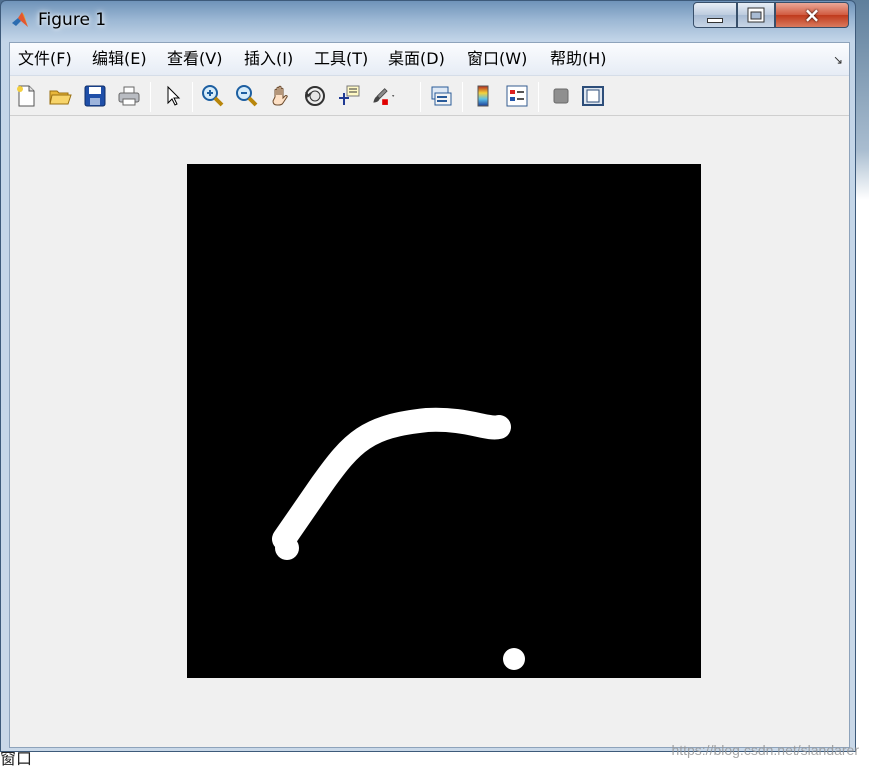 This screenshot has height=773, width=869. What do you see at coordinates (72, 20) in the screenshot?
I see `window-title: Figure 1` at bounding box center [72, 20].